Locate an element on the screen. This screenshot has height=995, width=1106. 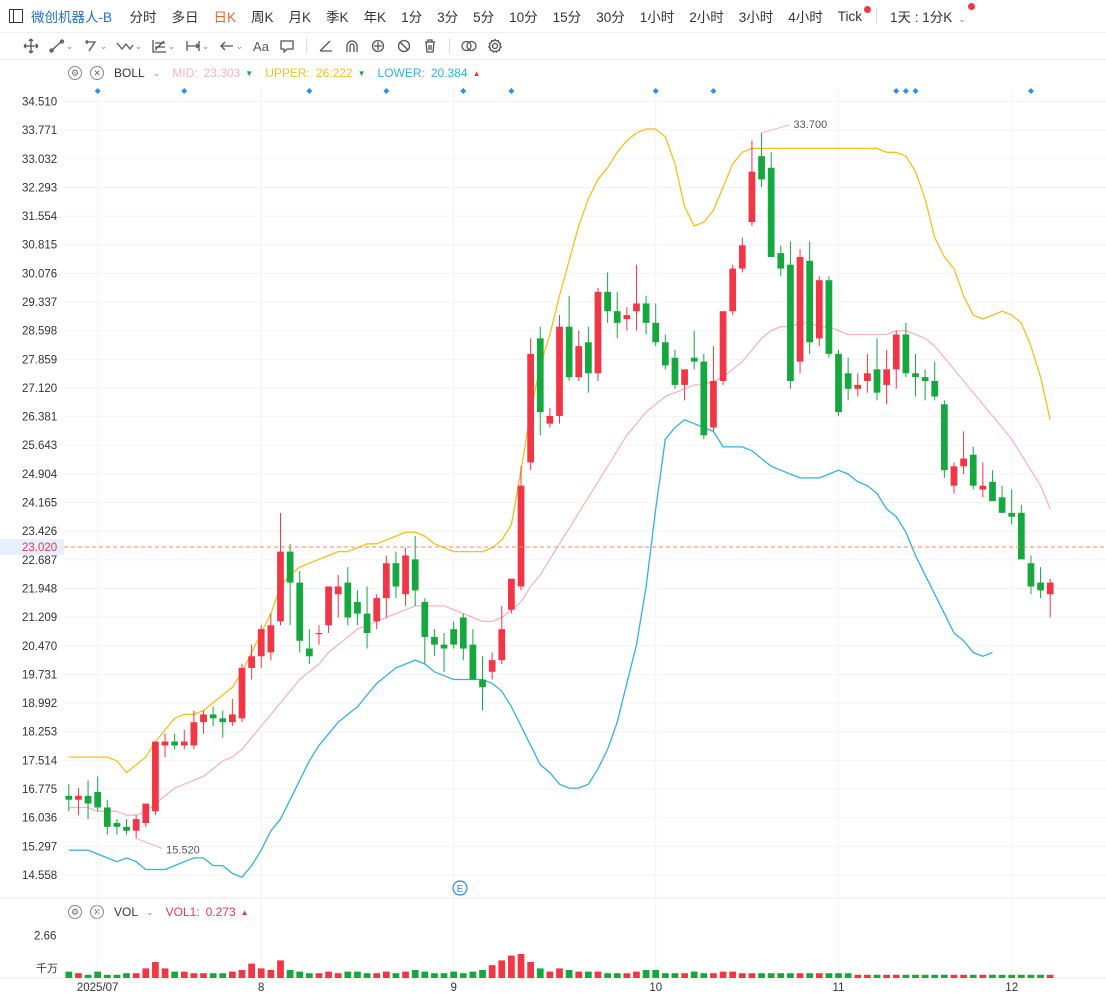
symbol-selector: 微创机器人-B is located at coordinates (71, 16).